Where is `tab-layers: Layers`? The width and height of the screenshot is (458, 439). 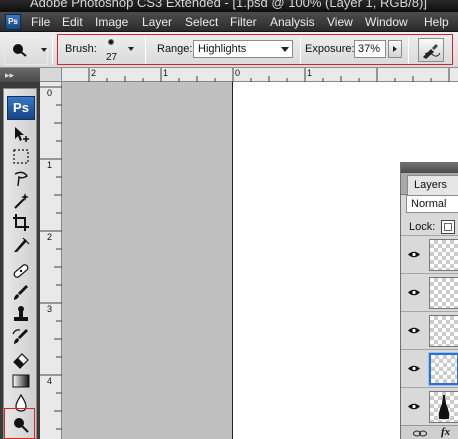
tab-layers: Layers is located at coordinates (432, 185).